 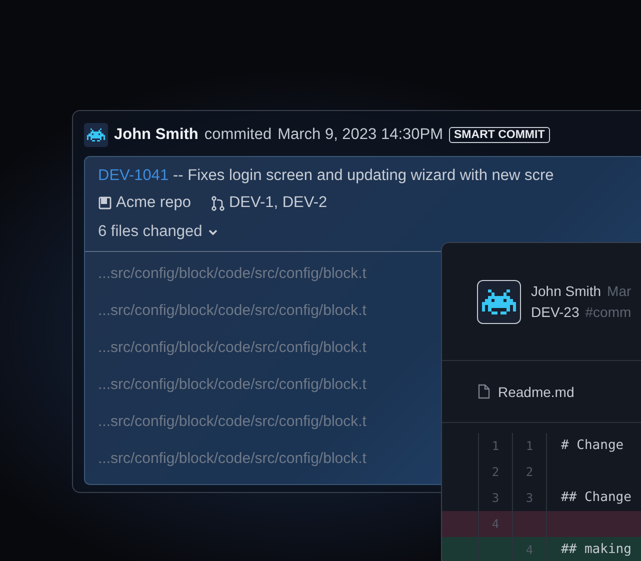 What do you see at coordinates (555, 312) in the screenshot?
I see `issue-key: DEV-23` at bounding box center [555, 312].